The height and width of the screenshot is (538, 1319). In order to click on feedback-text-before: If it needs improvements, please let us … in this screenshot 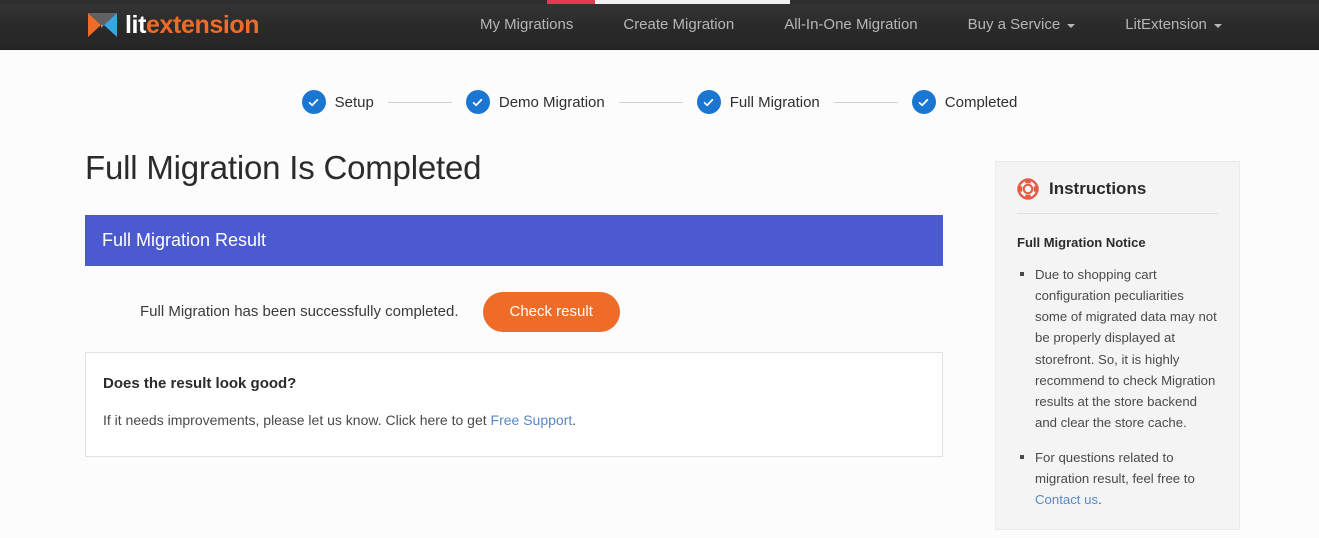, I will do `click(297, 420)`.